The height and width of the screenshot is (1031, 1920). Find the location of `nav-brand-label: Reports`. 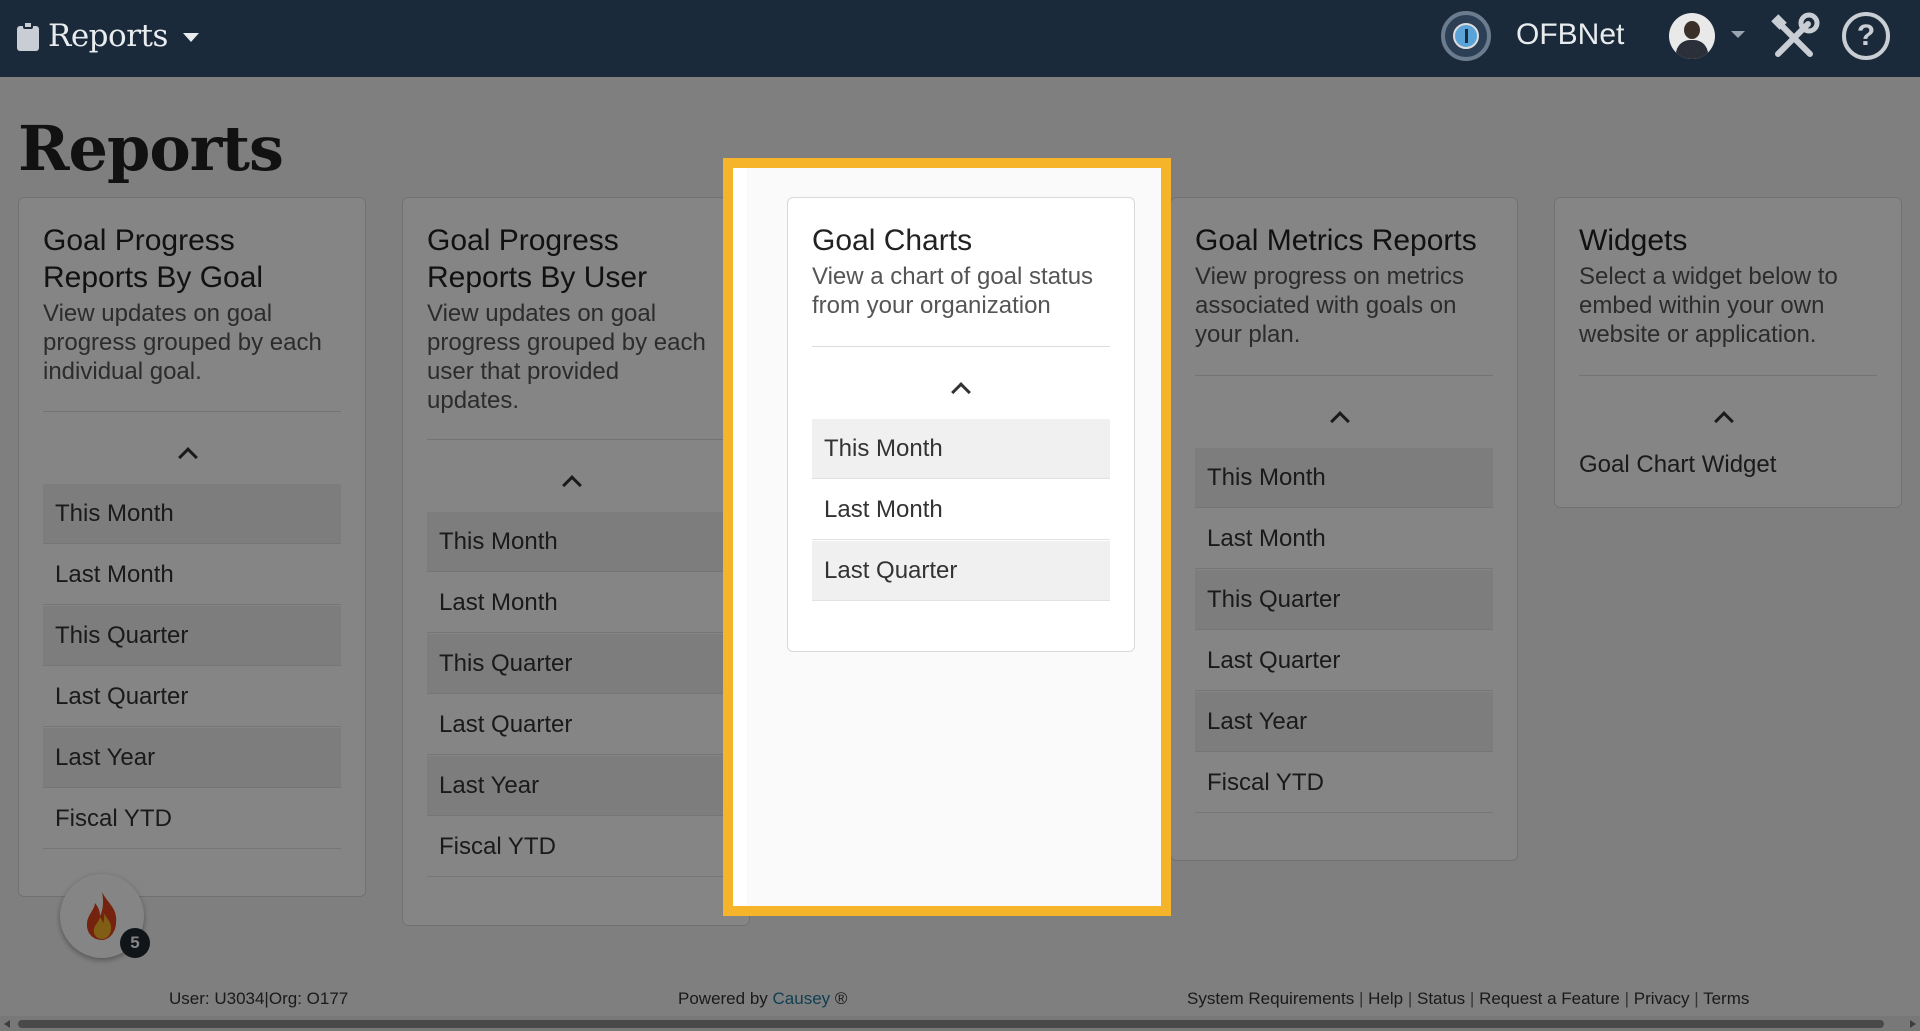

nav-brand-label: Reports is located at coordinates (108, 36).